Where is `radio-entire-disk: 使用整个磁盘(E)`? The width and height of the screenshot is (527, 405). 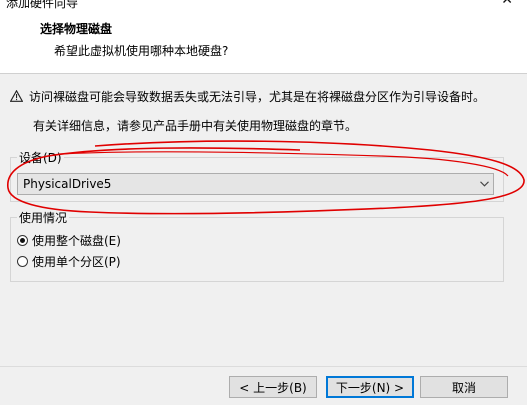 radio-entire-disk: 使用整个磁盘(E) is located at coordinates (69, 240).